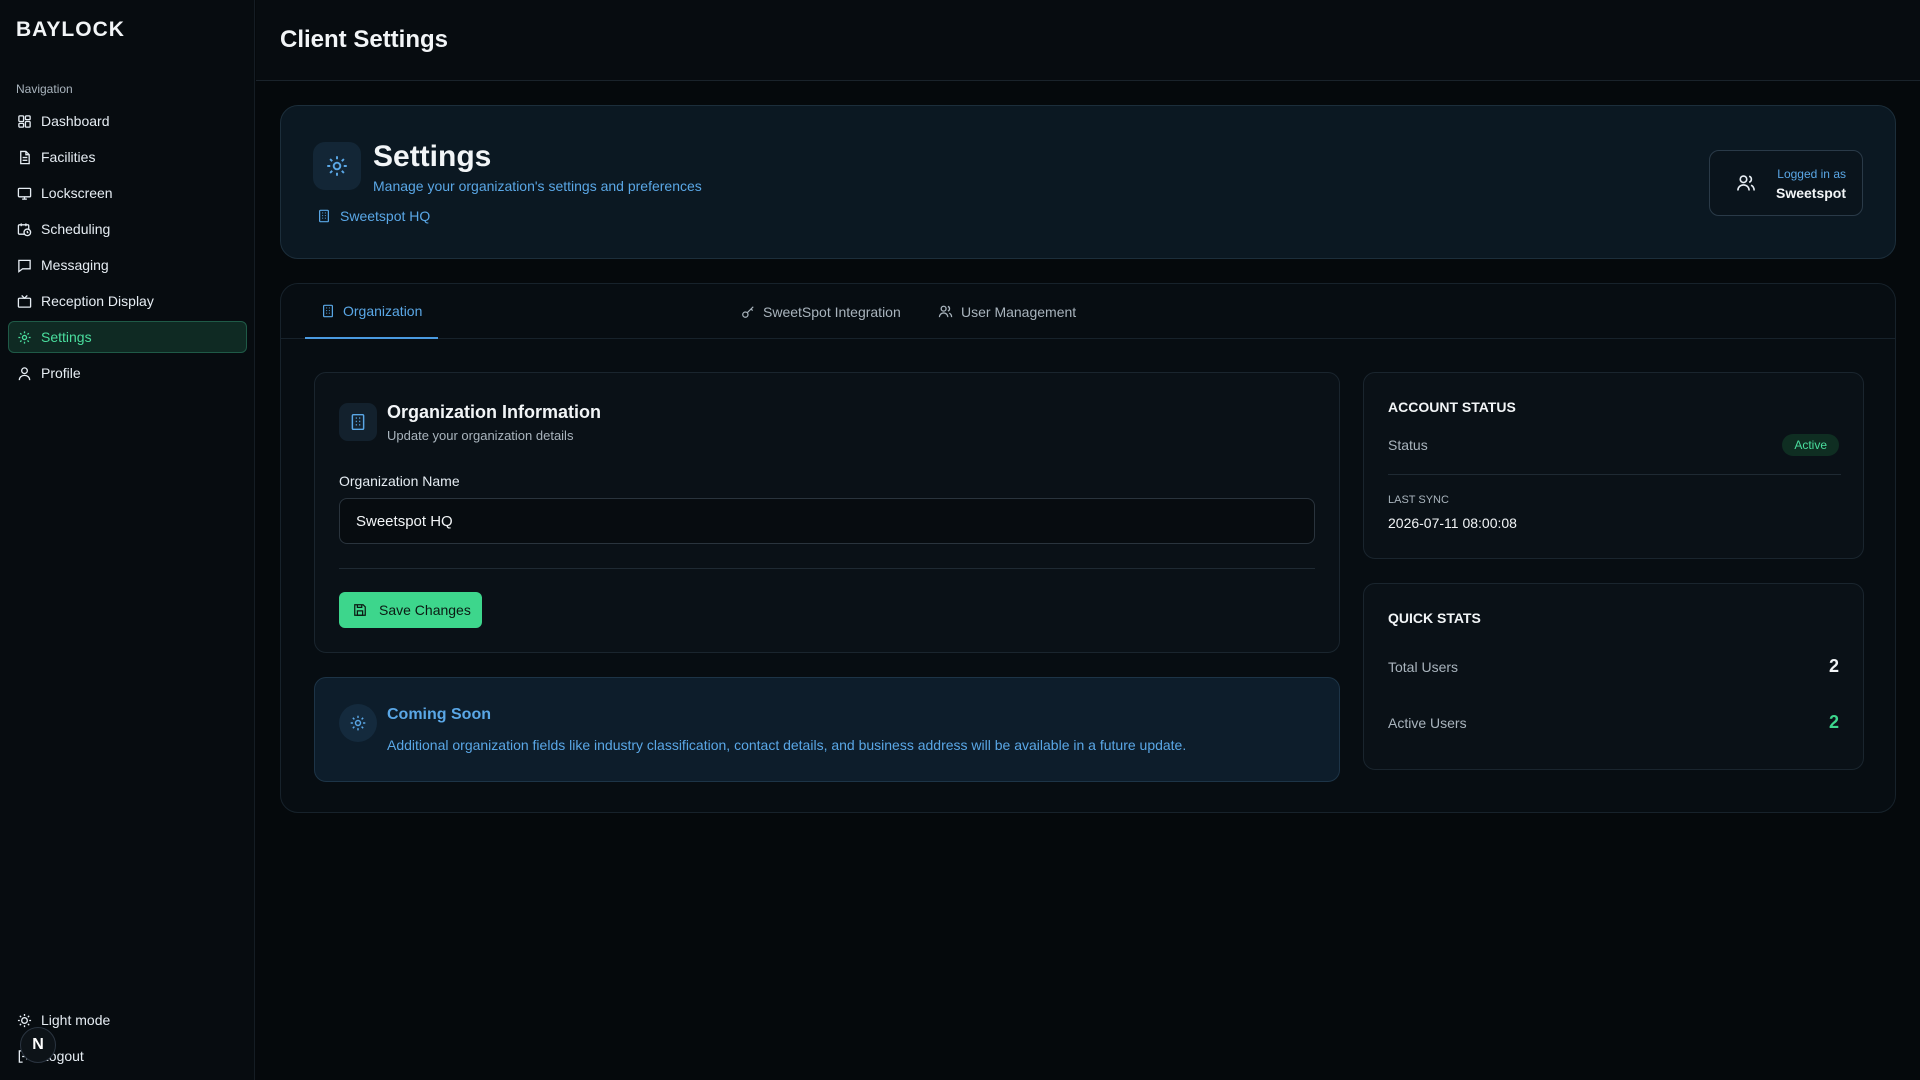  I want to click on tab-sweetspot-integration: SweetSpot Integration, so click(821, 311).